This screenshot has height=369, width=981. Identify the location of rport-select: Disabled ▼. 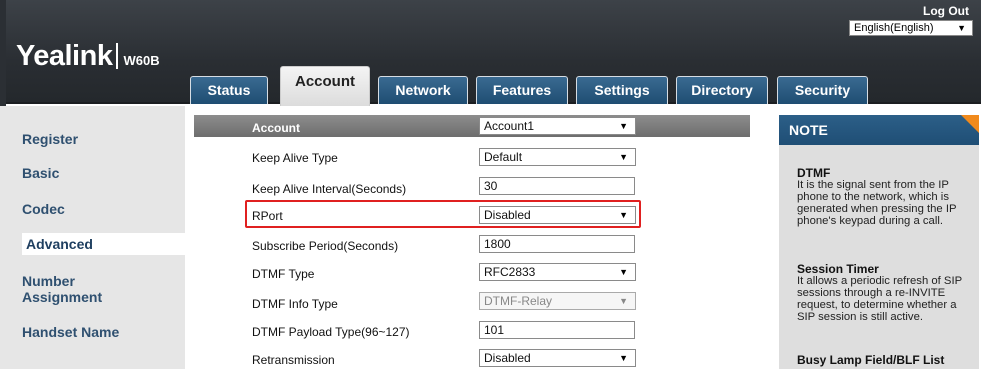
(557, 215).